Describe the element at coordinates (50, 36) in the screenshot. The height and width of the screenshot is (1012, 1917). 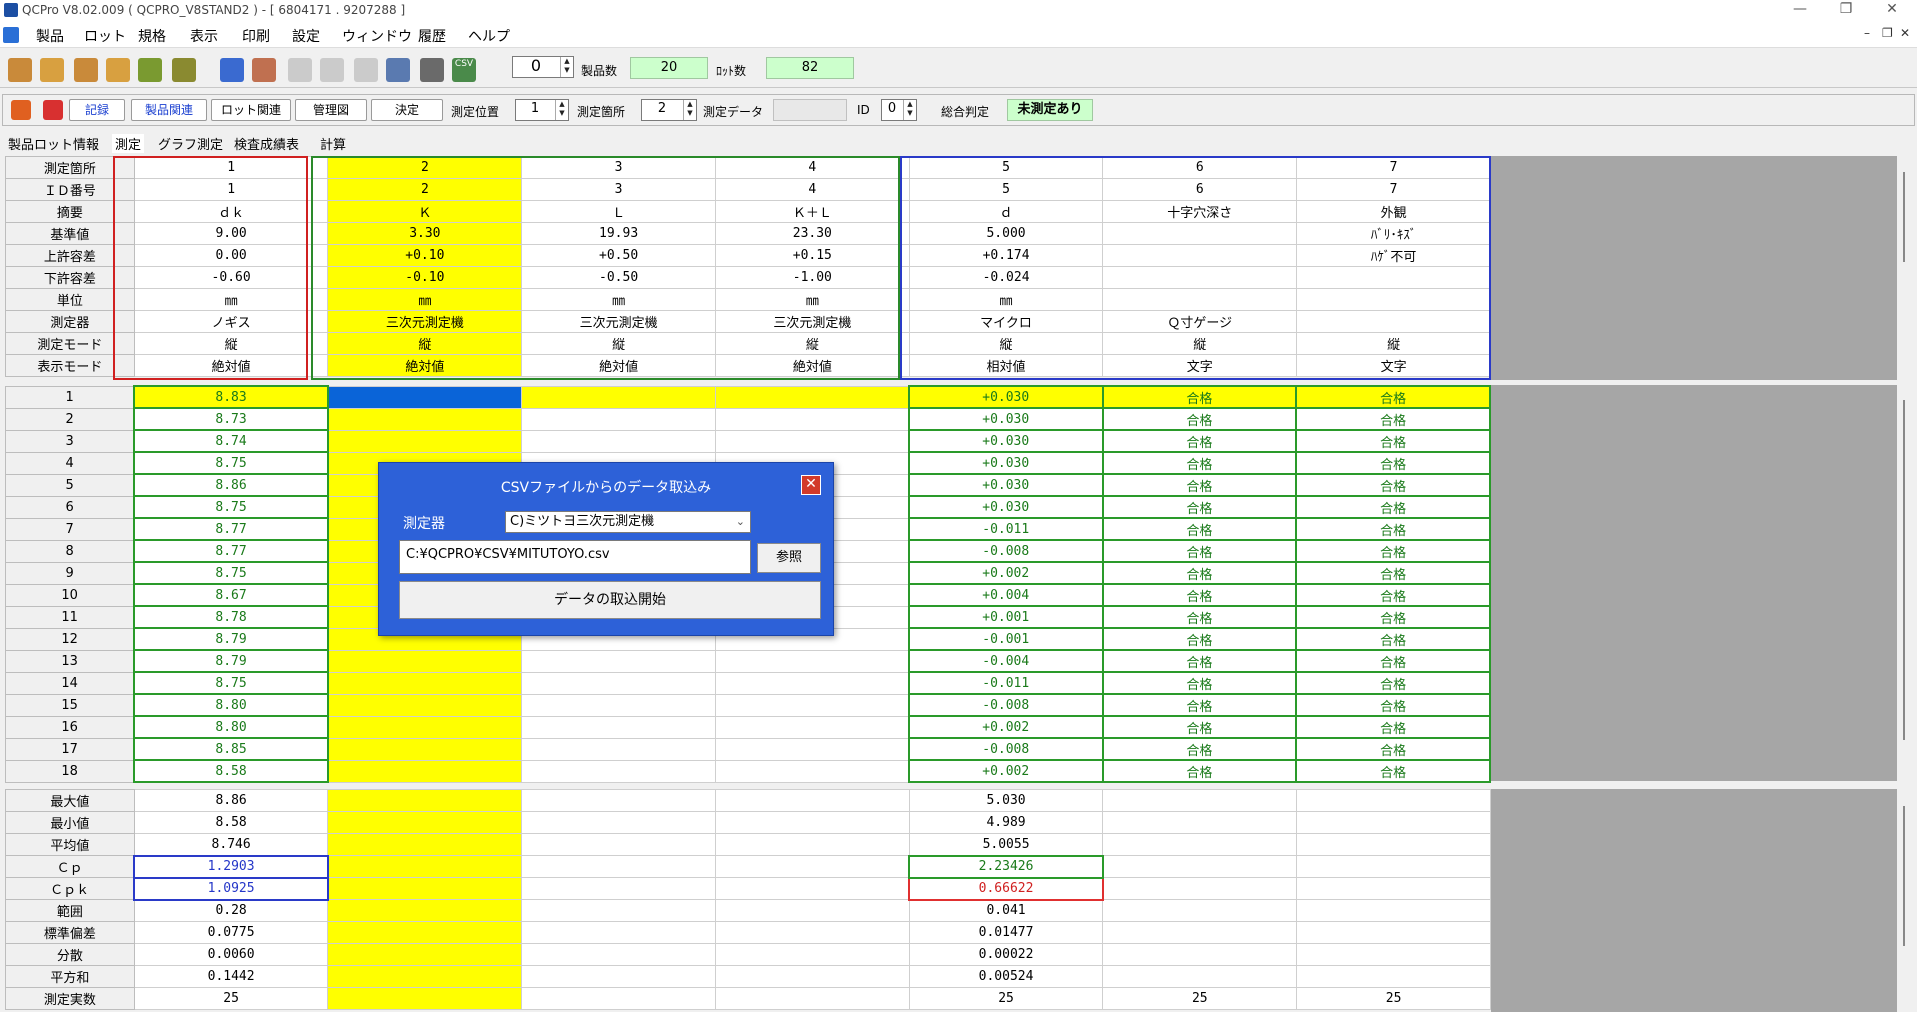
I see `menu-product: 製品` at that location.